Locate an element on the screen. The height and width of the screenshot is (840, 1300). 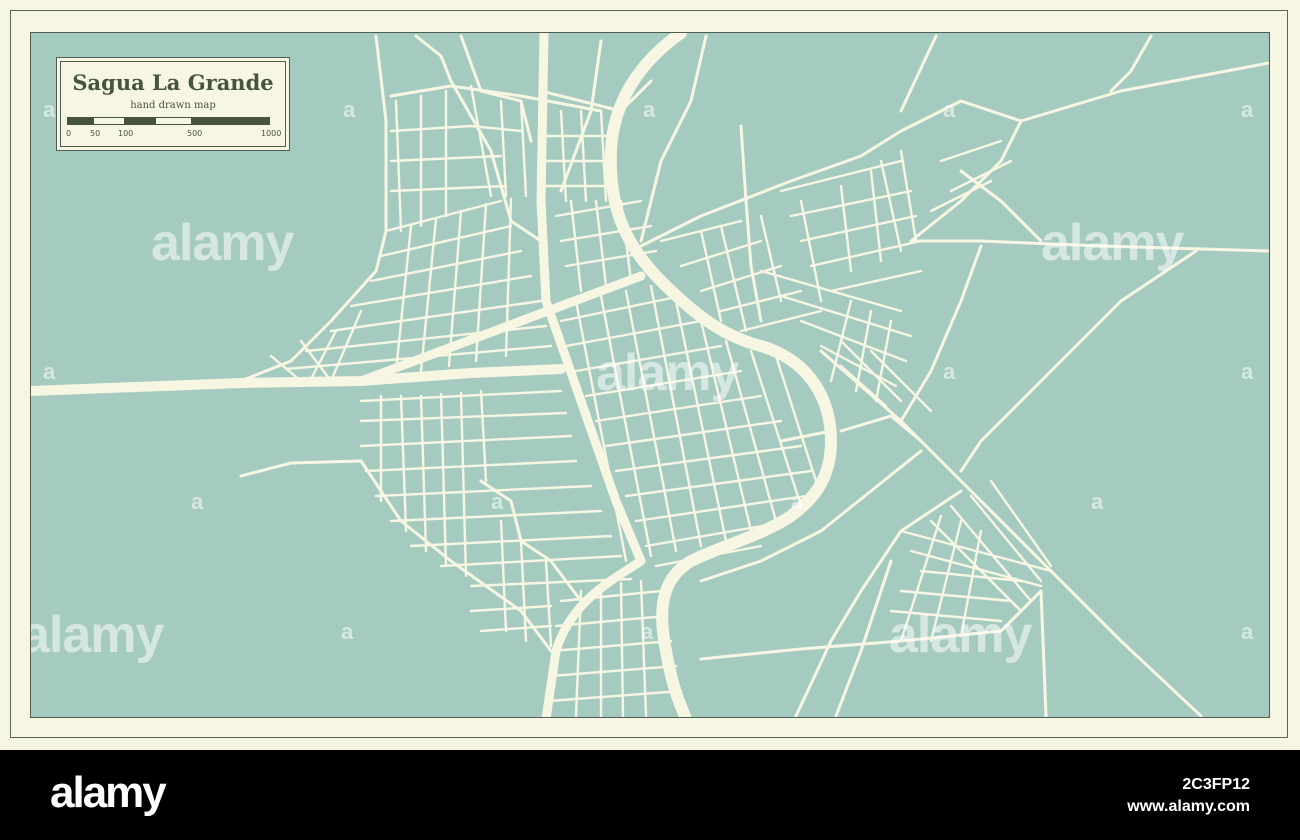
scale-label-100: 100 is located at coordinates (126, 133).